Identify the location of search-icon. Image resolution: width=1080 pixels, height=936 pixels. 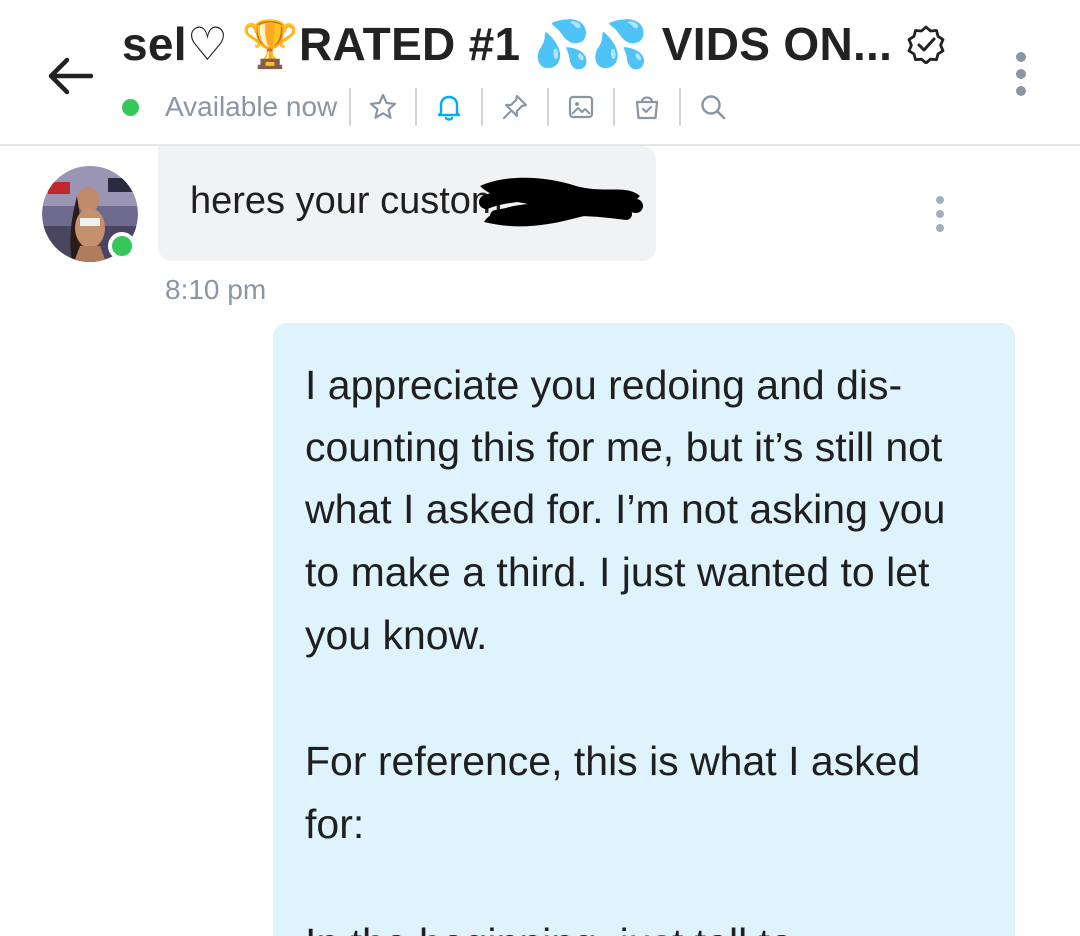
(713, 107).